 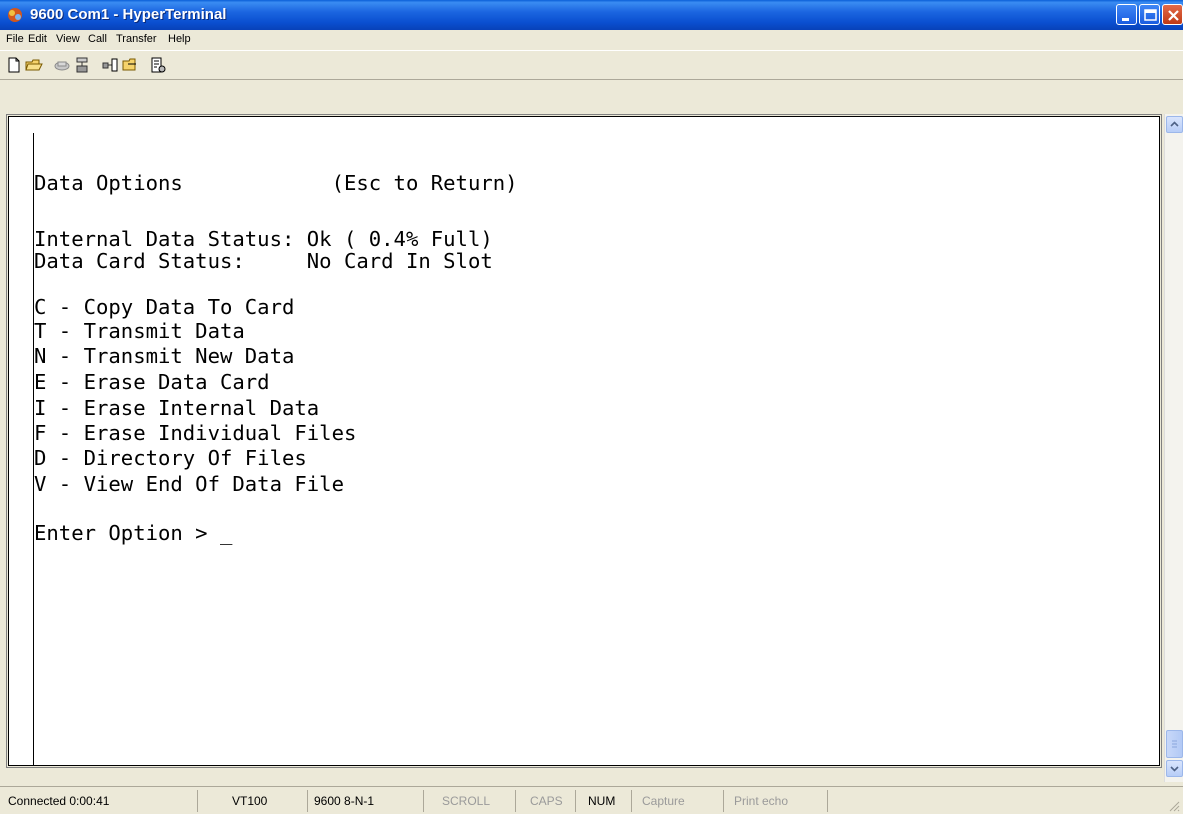 I want to click on menu-help: Help, so click(x=179, y=39).